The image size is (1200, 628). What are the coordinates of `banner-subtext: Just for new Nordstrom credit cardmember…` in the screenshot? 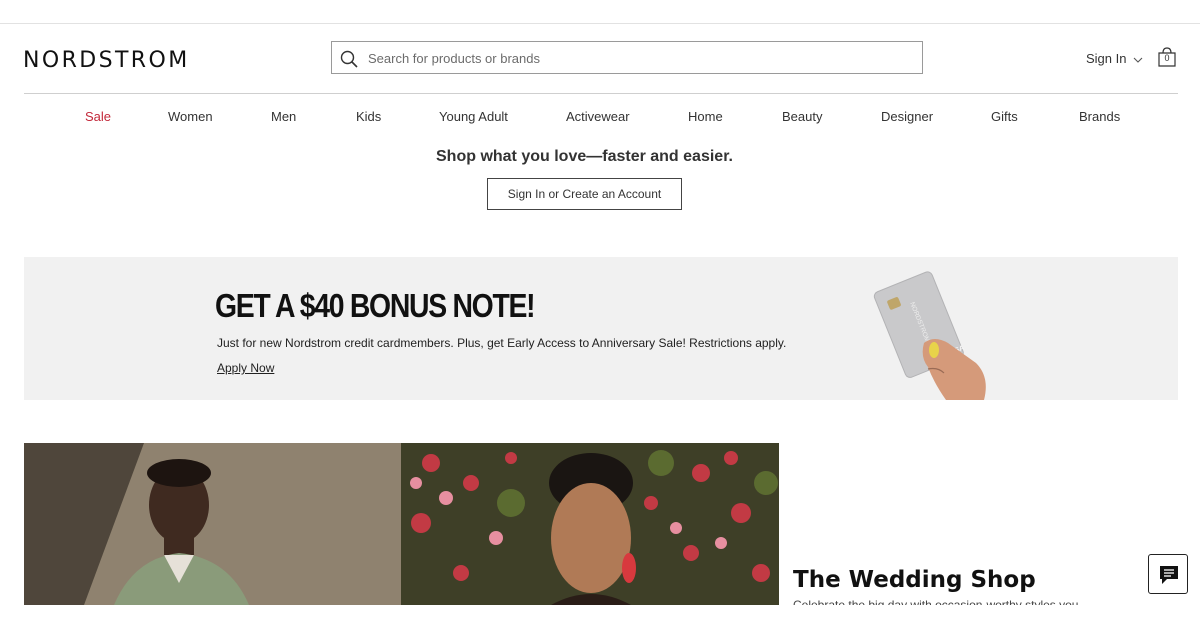 It's located at (502, 343).